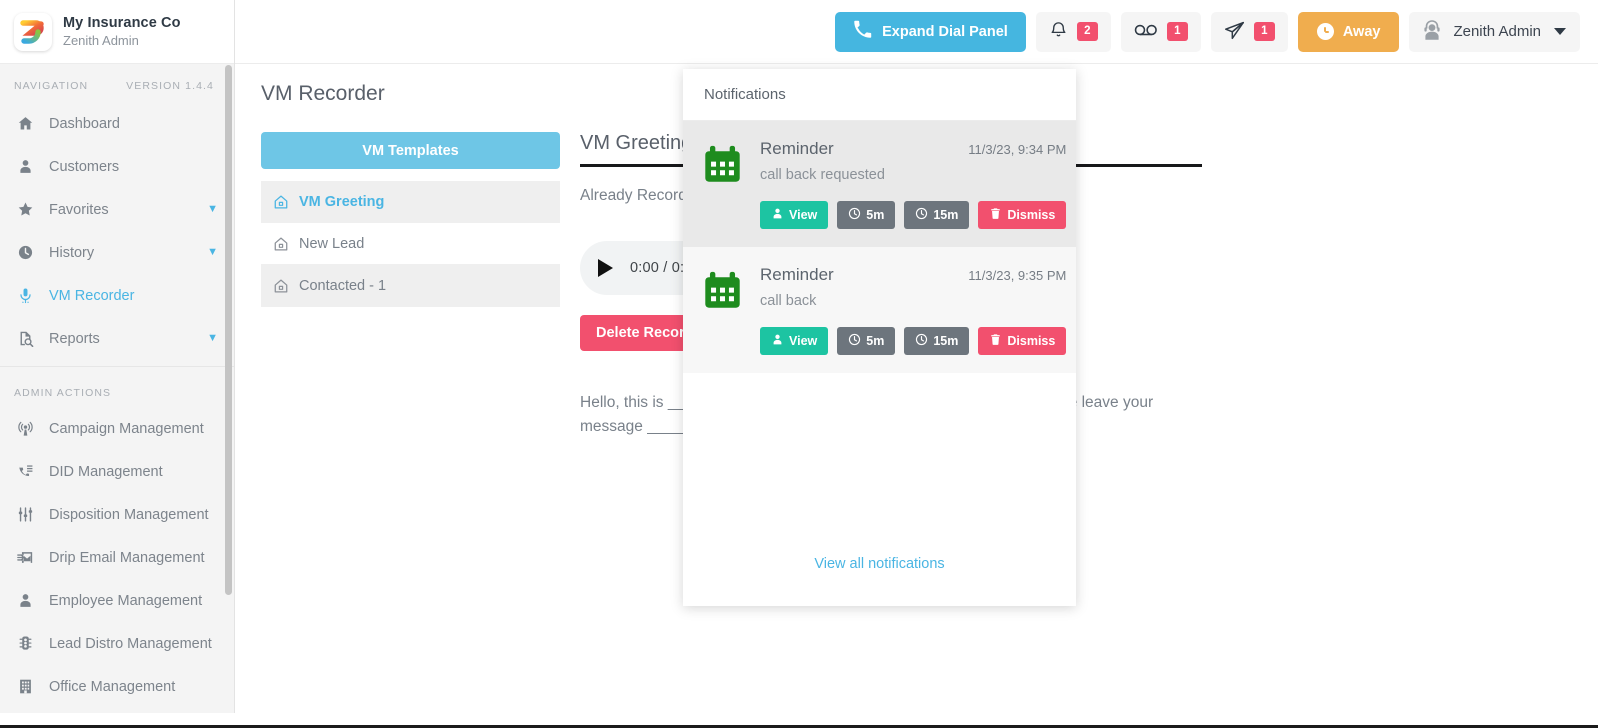 This screenshot has width=1598, height=728. I want to click on report-search-icon, so click(25, 338).